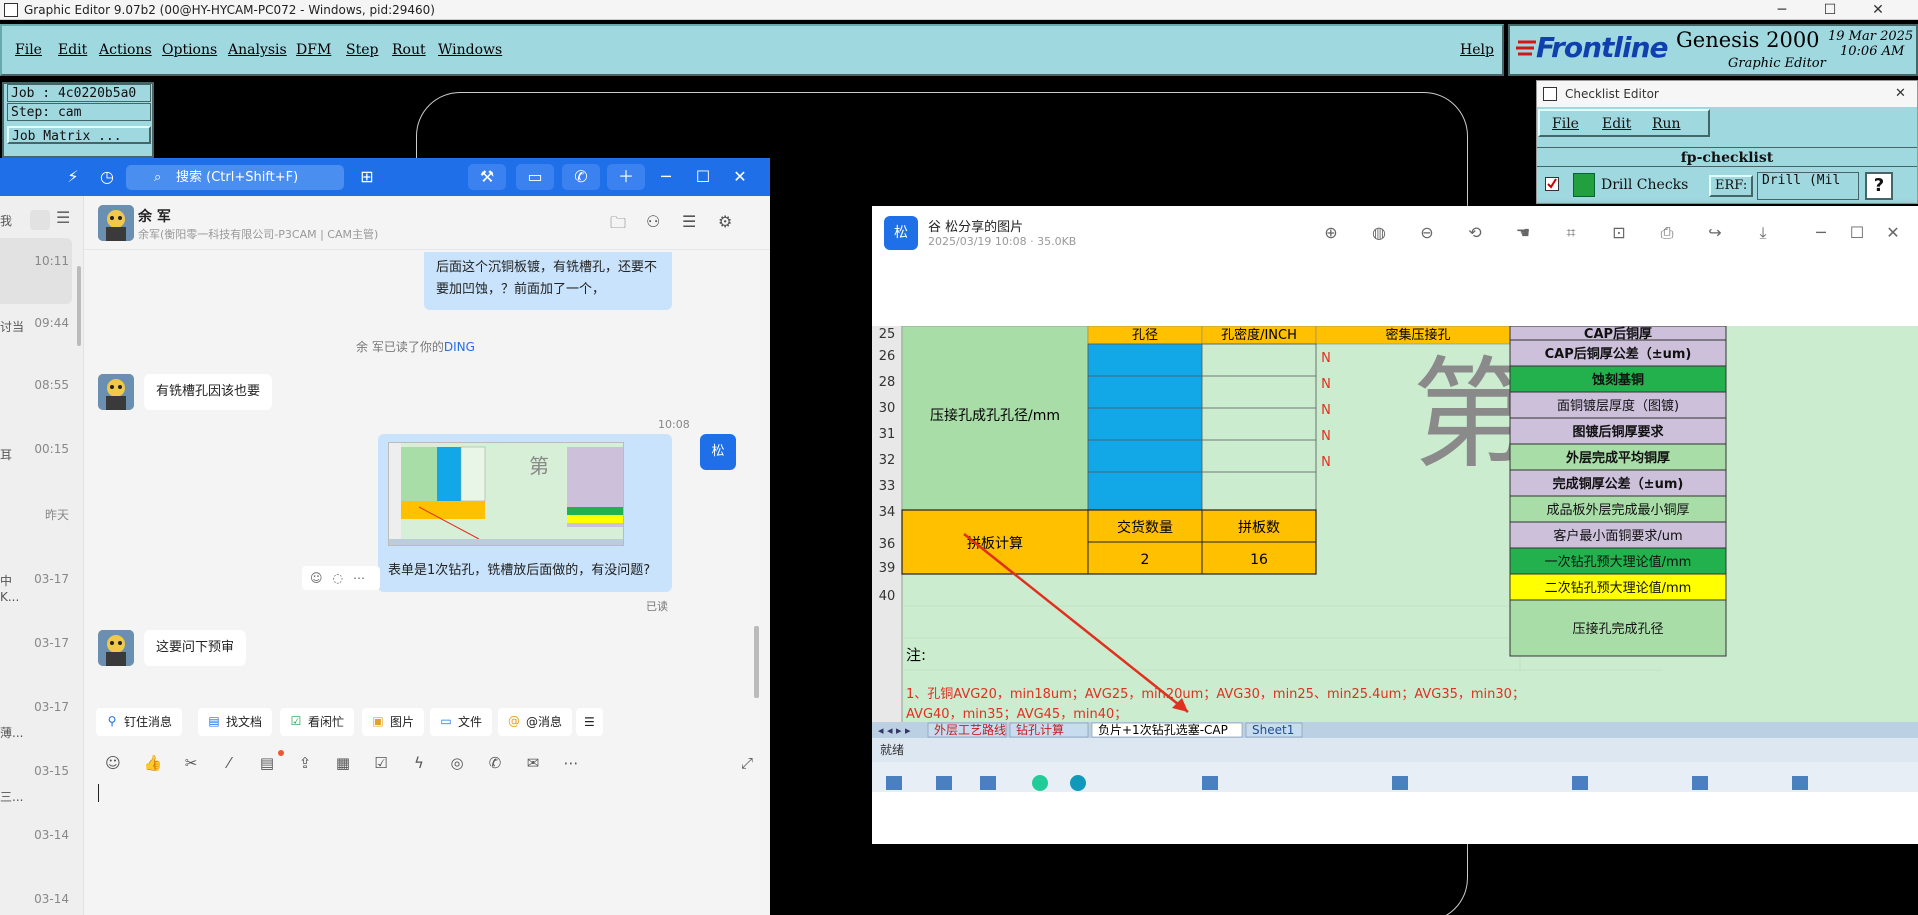  What do you see at coordinates (487, 177) in the screenshot?
I see `magic-tool-button: ⚒` at bounding box center [487, 177].